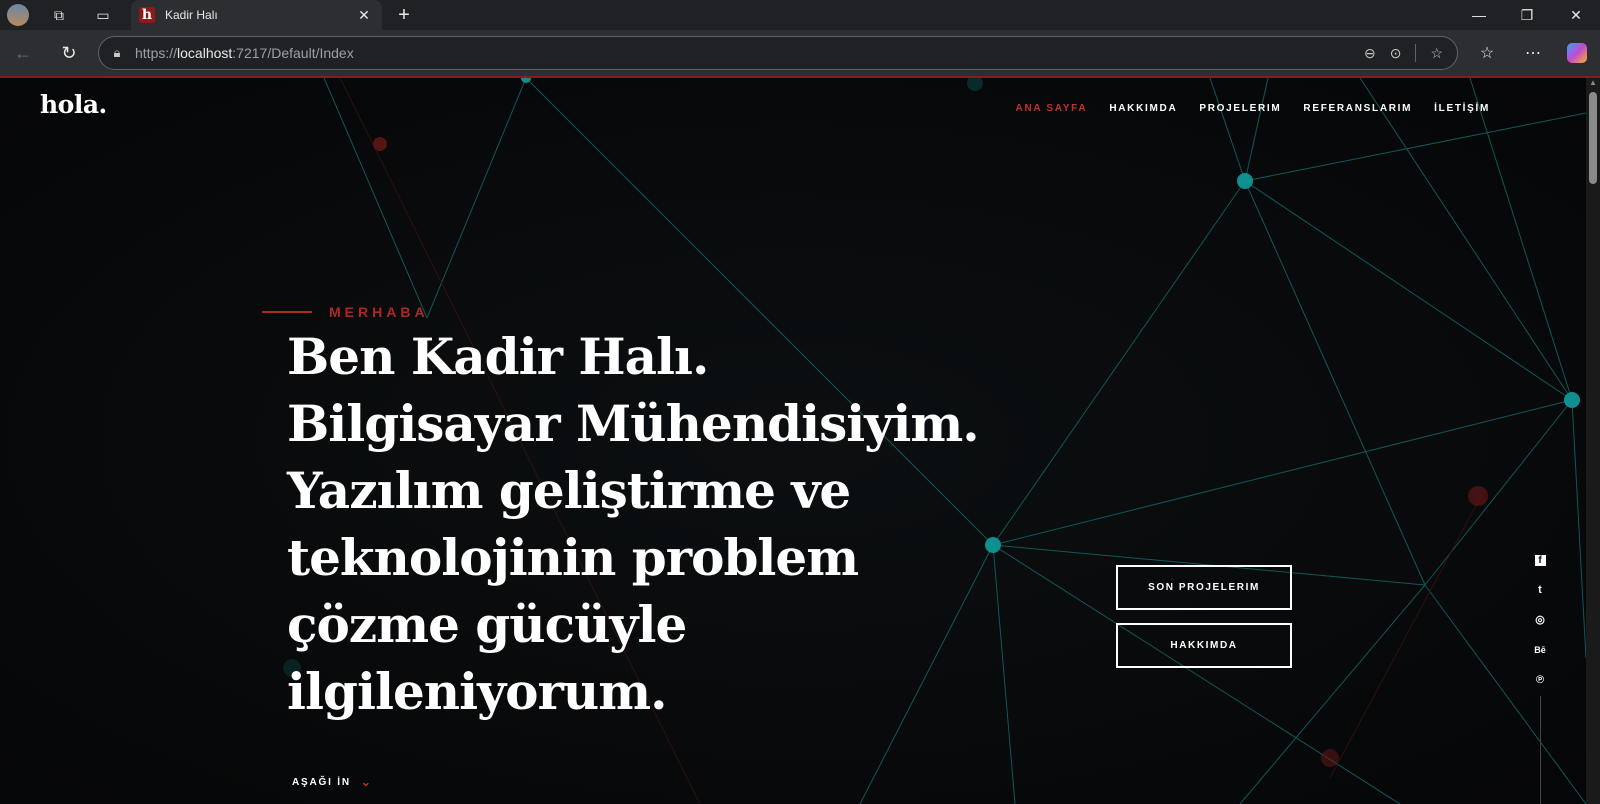  Describe the element at coordinates (156, 53) in the screenshot. I see `url-scheme: https://` at that location.